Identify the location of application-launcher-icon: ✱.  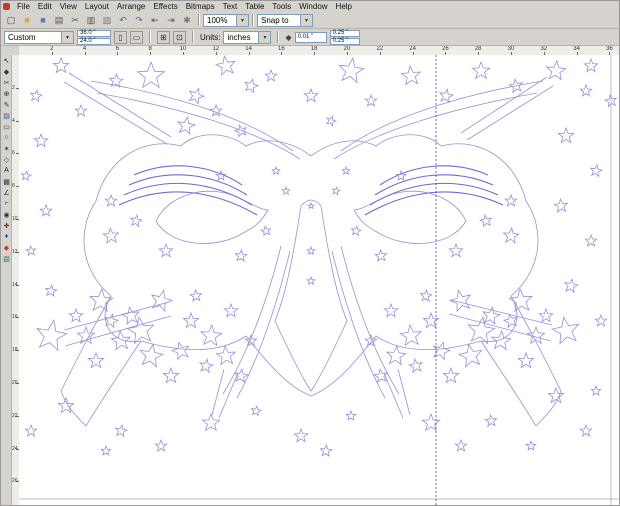
(187, 20).